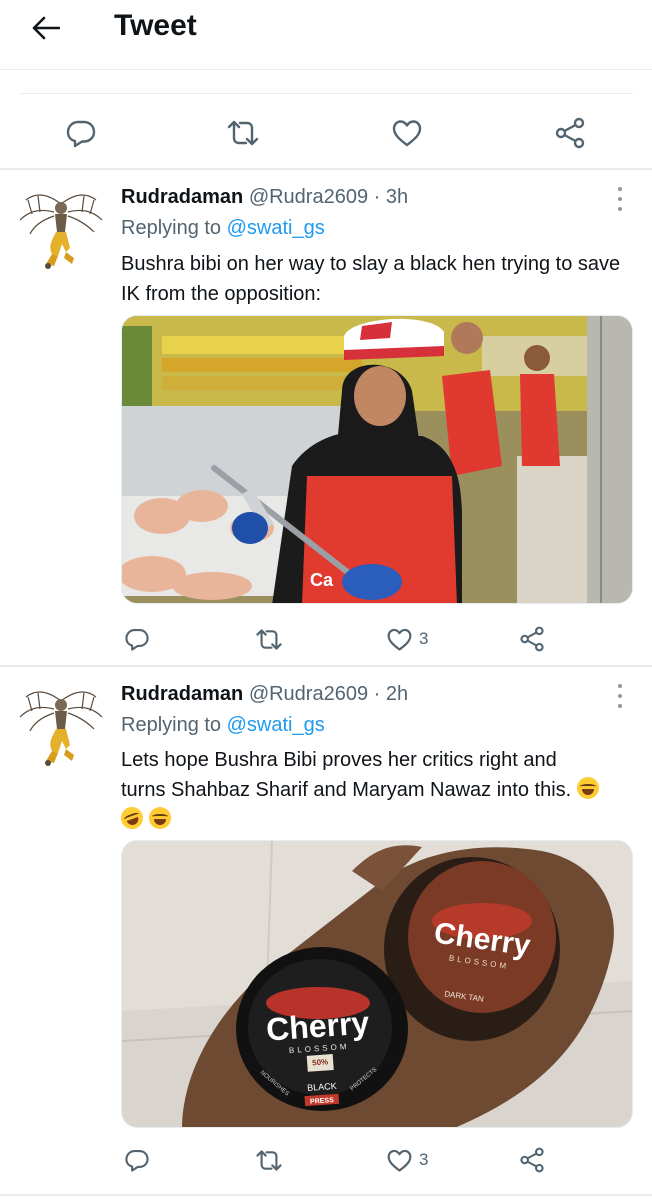  Describe the element at coordinates (322, 580) in the screenshot. I see `apron-logo-text: Ca` at that location.